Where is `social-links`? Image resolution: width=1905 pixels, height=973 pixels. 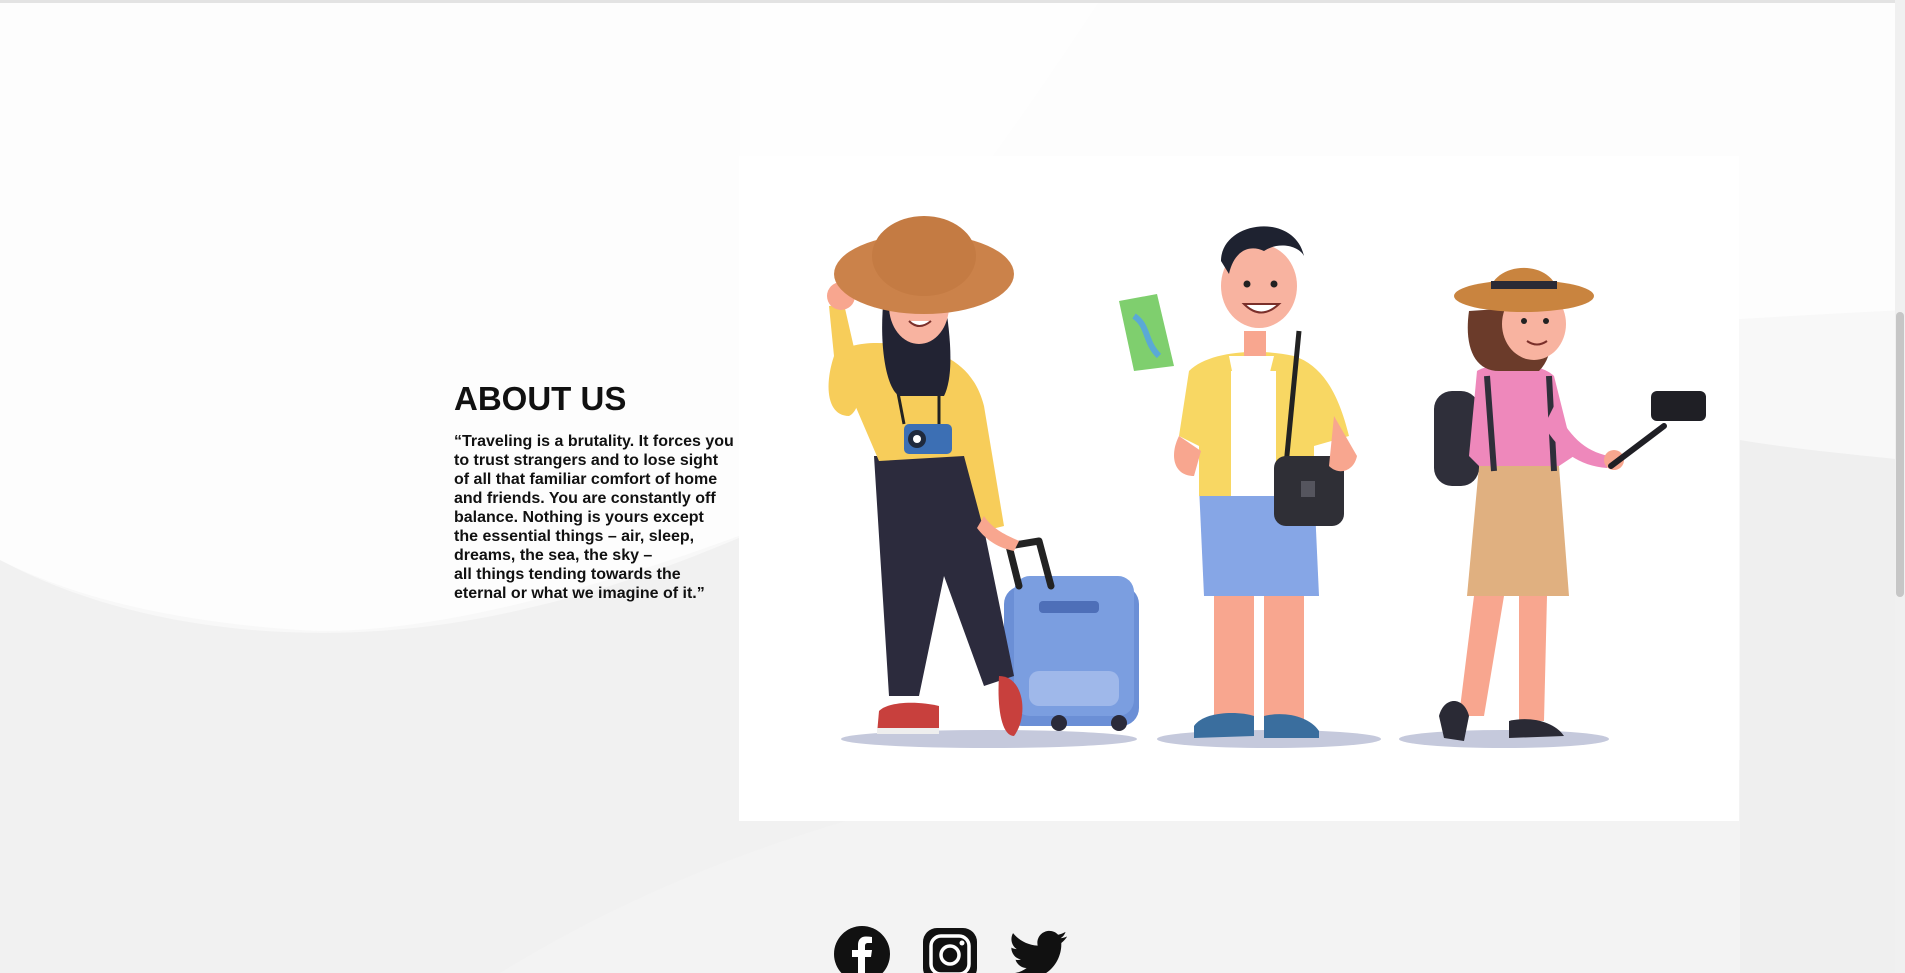
social-links is located at coordinates (953, 949).